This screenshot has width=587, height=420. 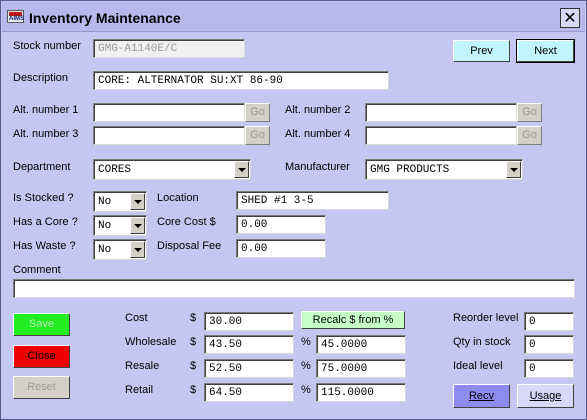 What do you see at coordinates (105, 202) in the screenshot?
I see `is-stocked-value: No` at bounding box center [105, 202].